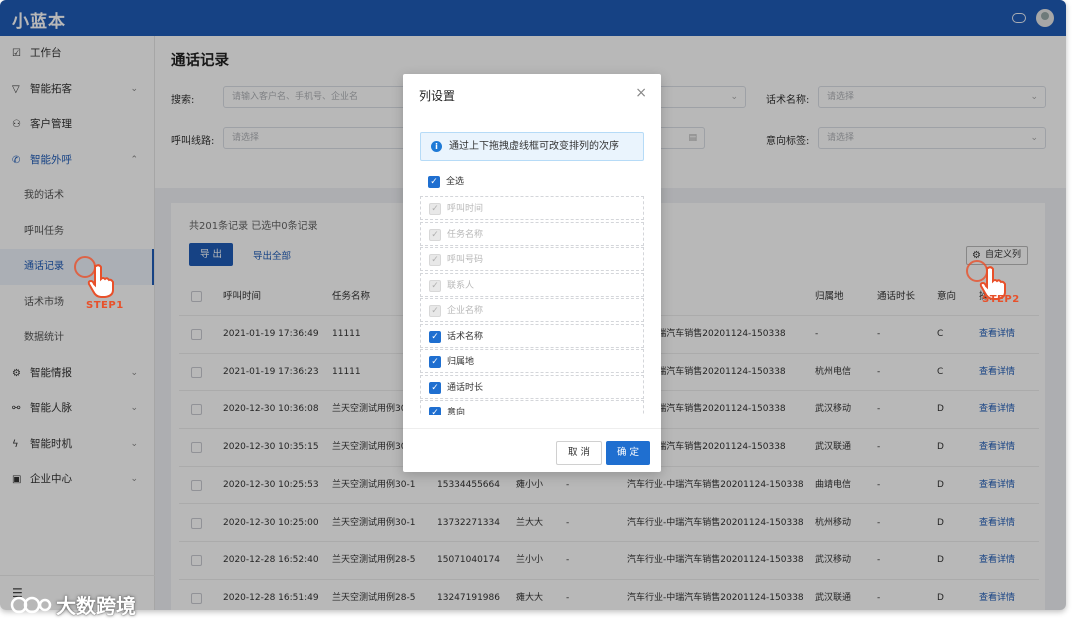 The width and height of the screenshot is (1080, 624). What do you see at coordinates (532, 182) in the screenshot?
I see `select-all-option: ✓ 全选` at bounding box center [532, 182].